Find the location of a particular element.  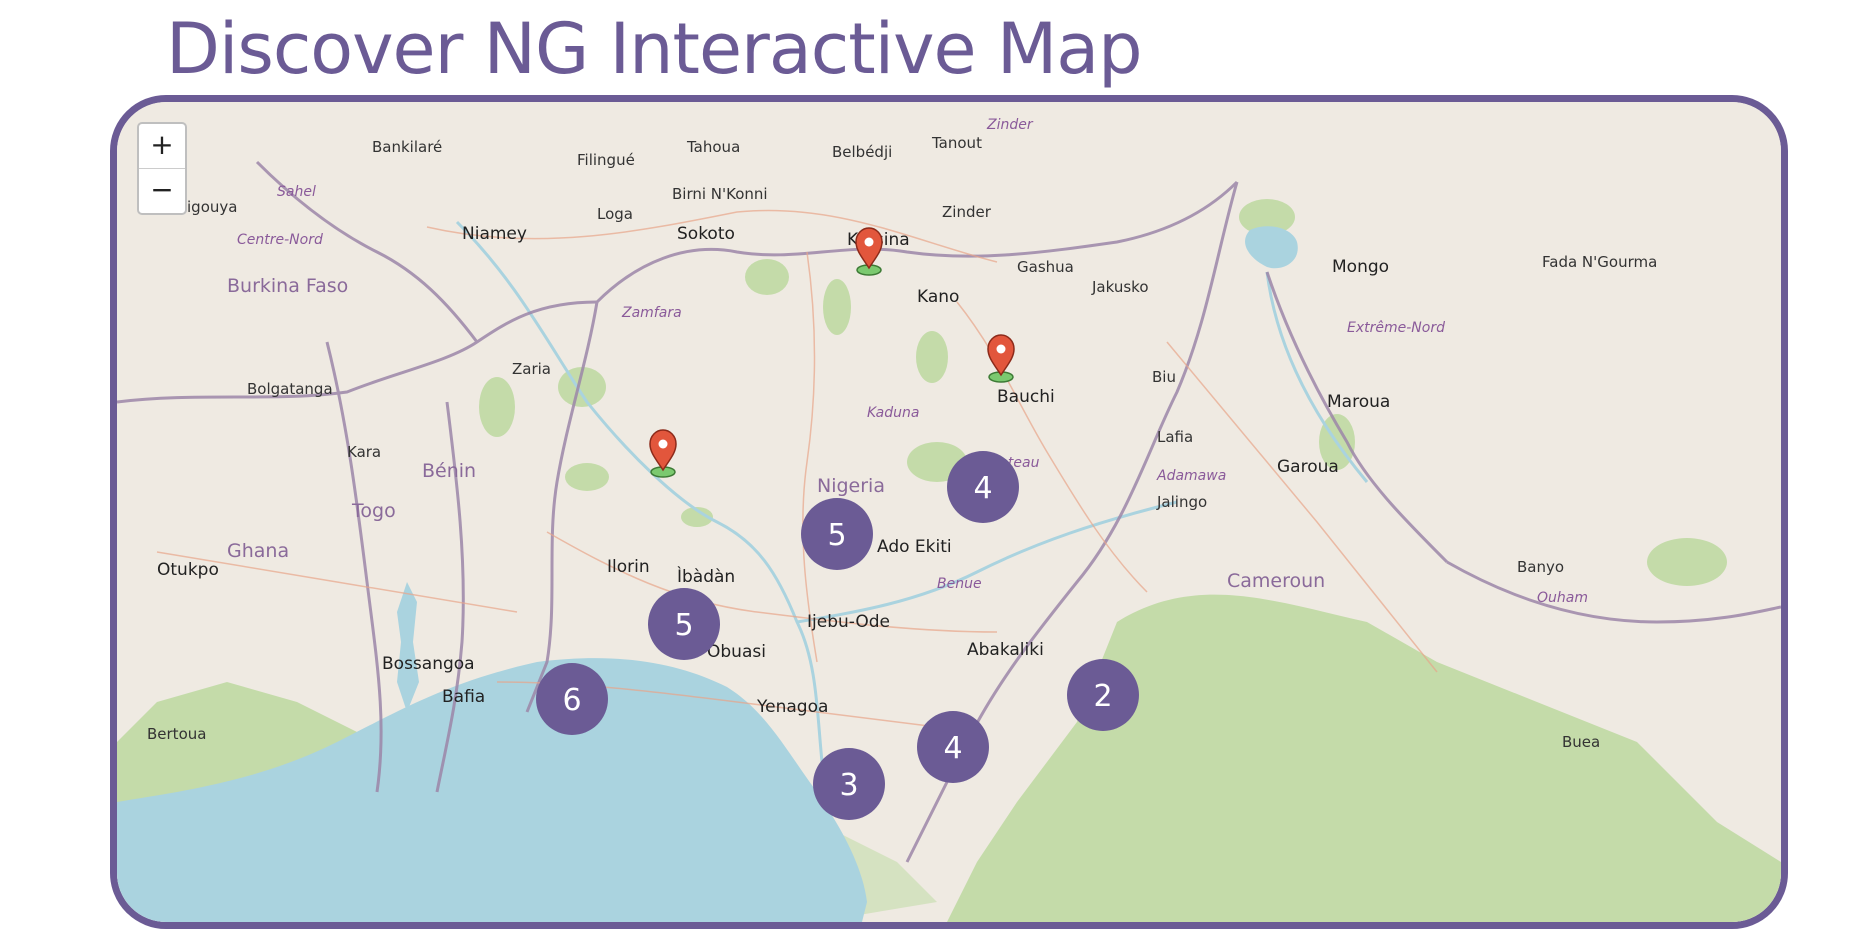

country-label: Cameroun is located at coordinates (1276, 581).